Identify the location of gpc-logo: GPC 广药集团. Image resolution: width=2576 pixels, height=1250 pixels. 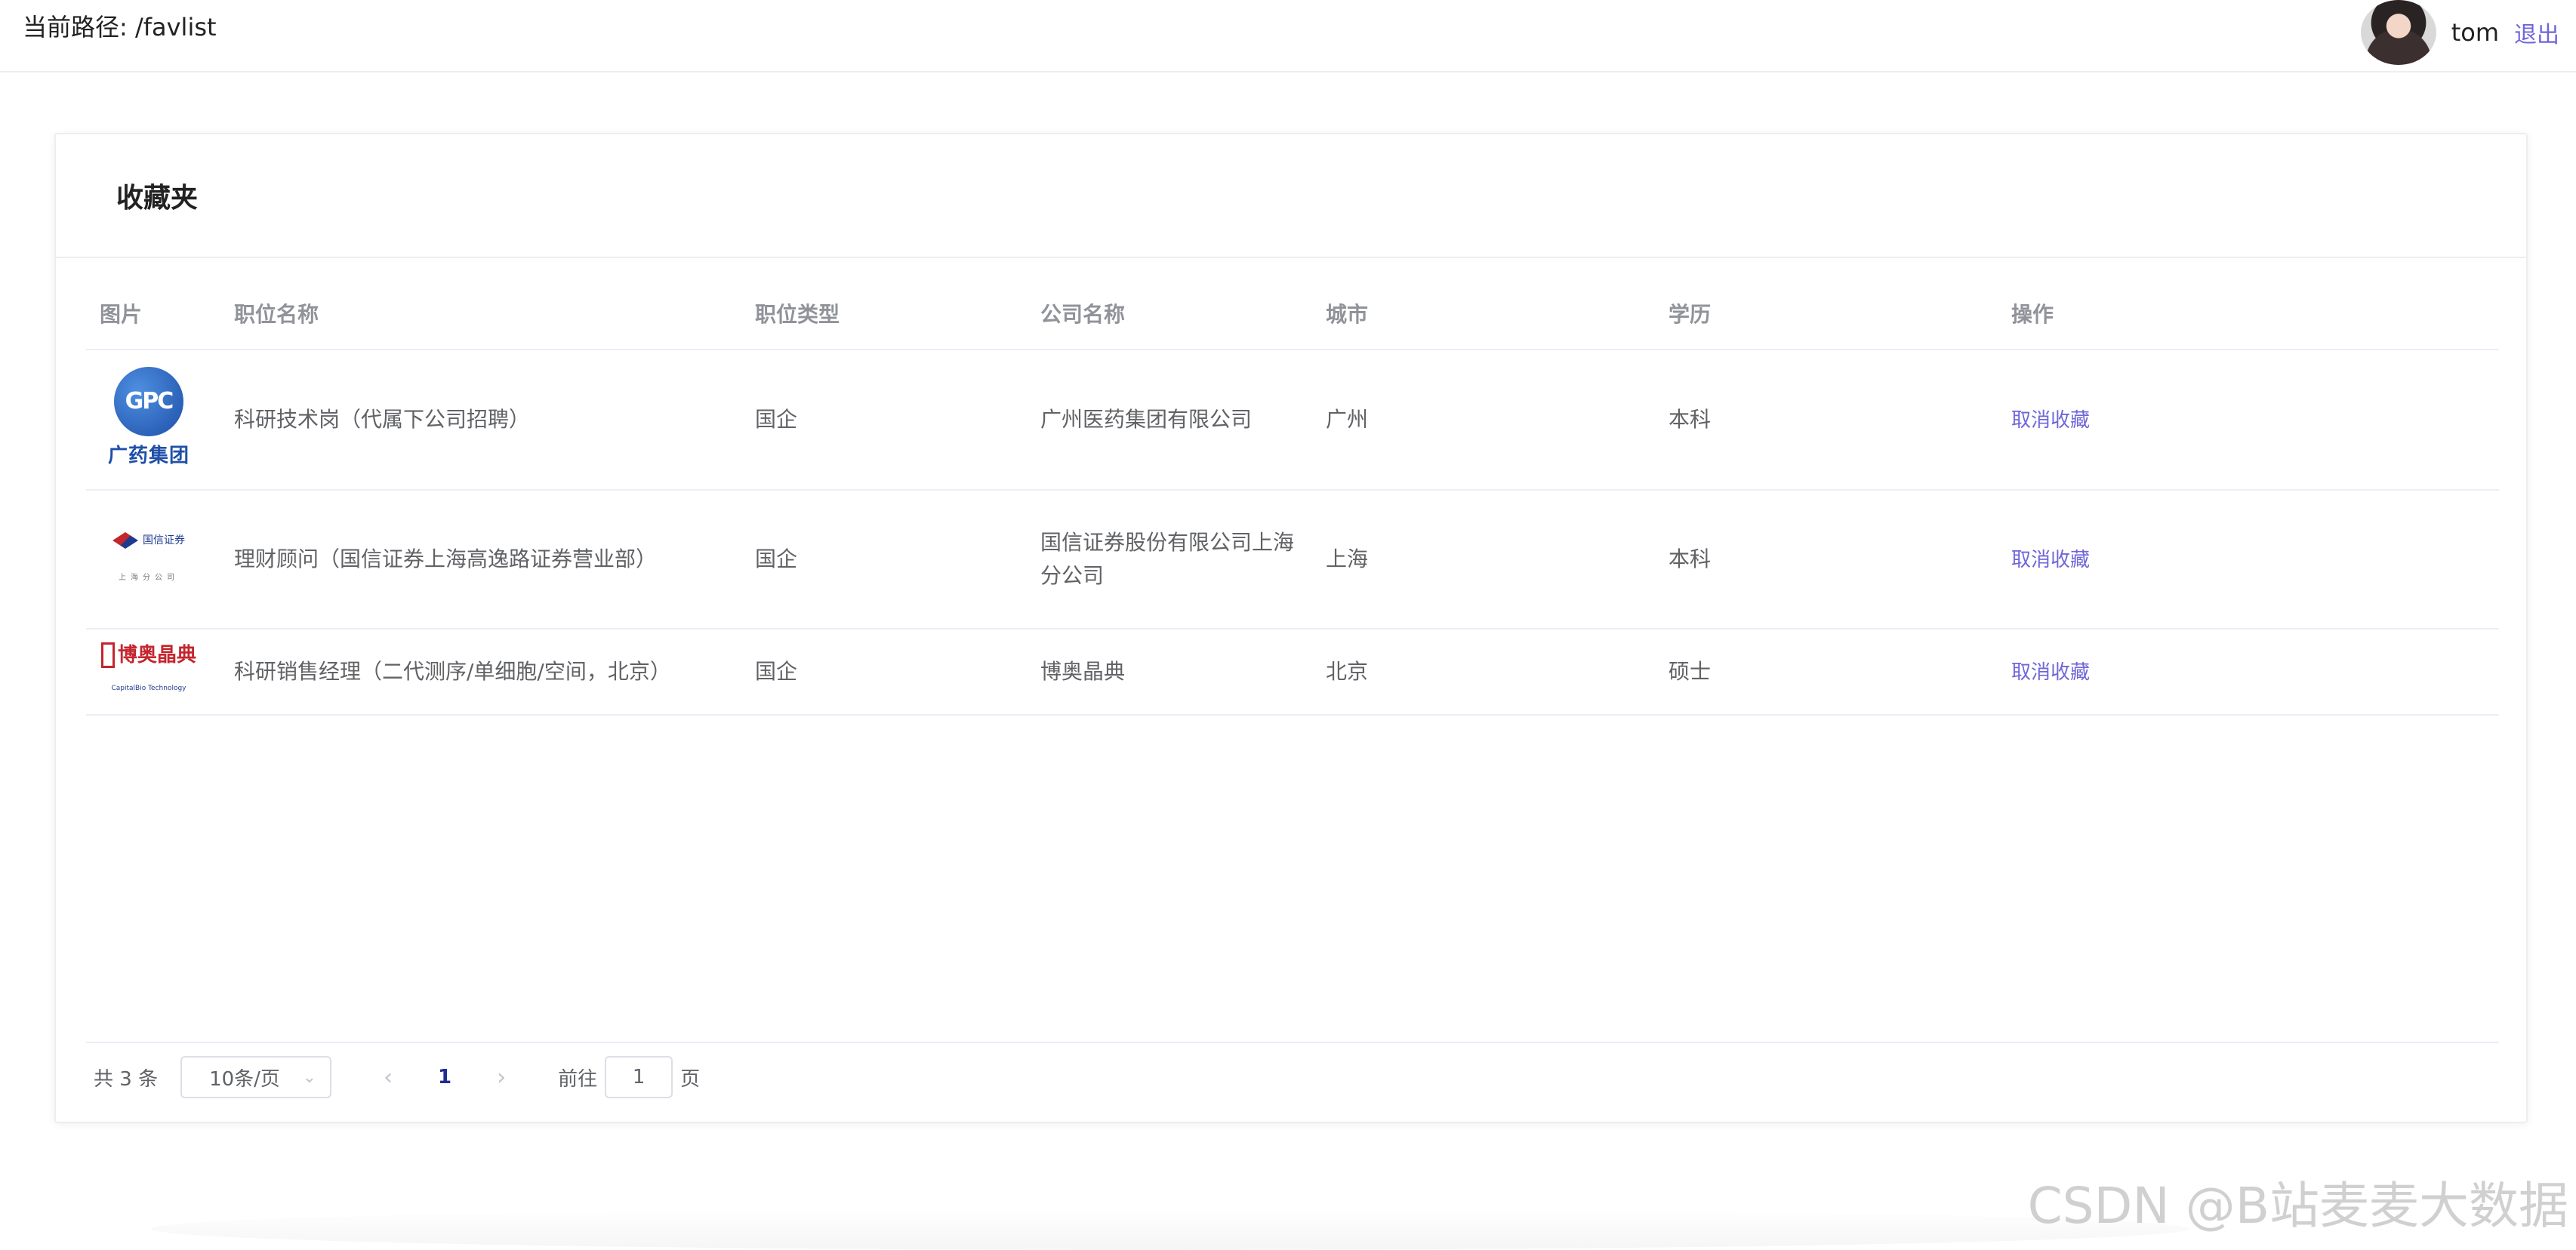
(149, 420).